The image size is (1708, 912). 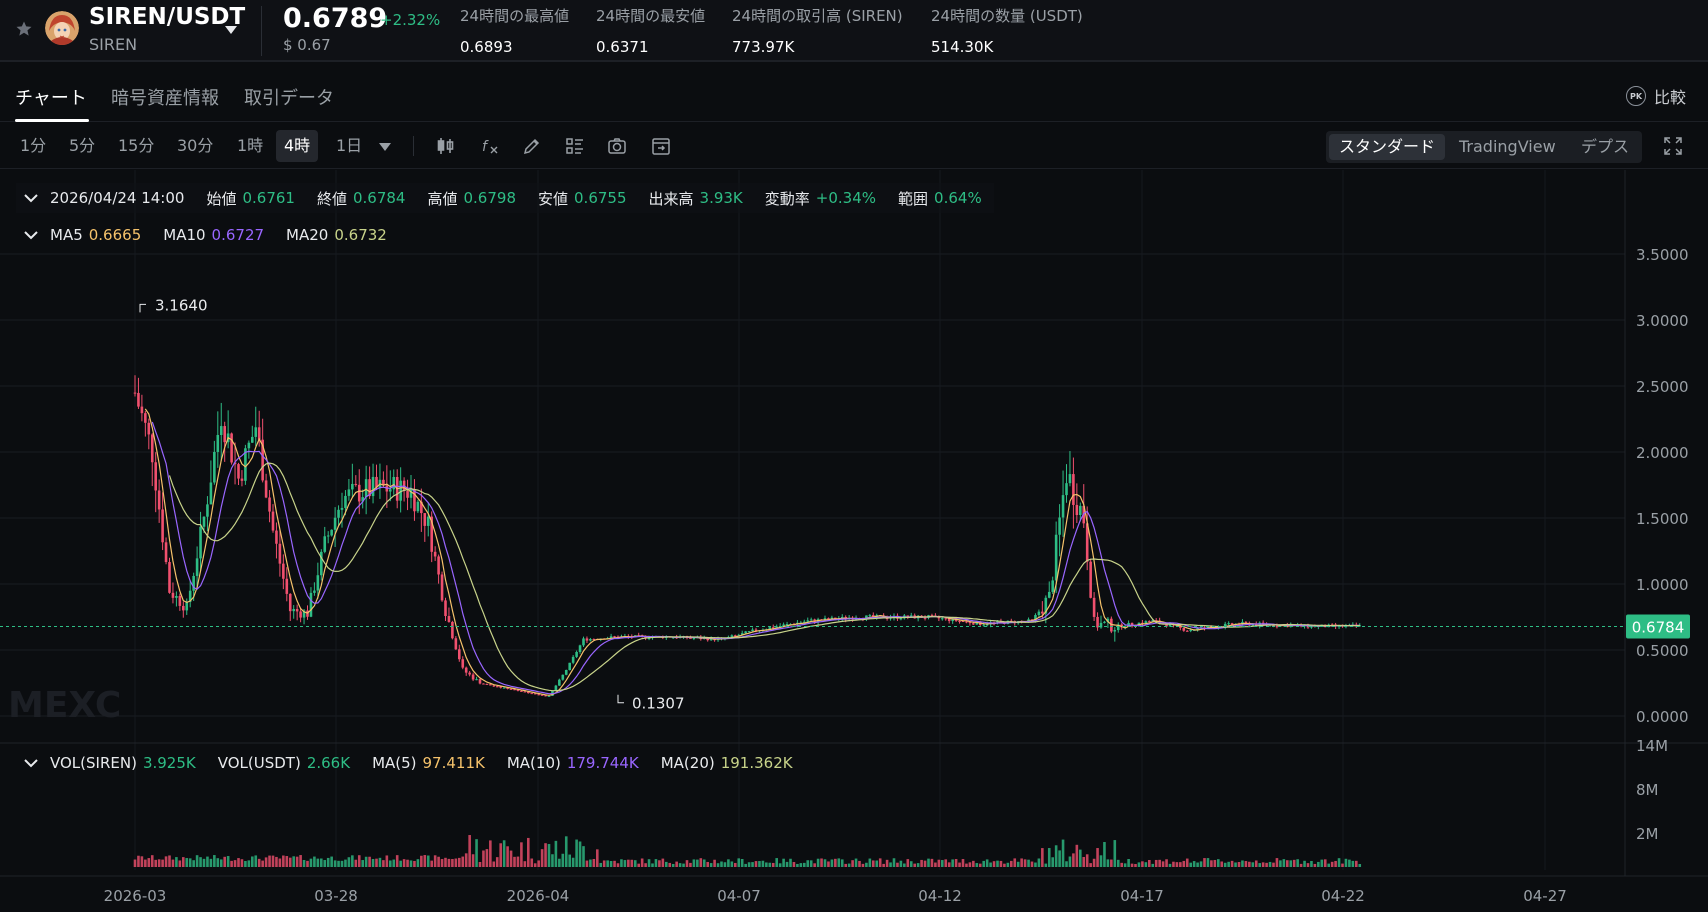 I want to click on change-value: +0.34%, so click(x=846, y=198).